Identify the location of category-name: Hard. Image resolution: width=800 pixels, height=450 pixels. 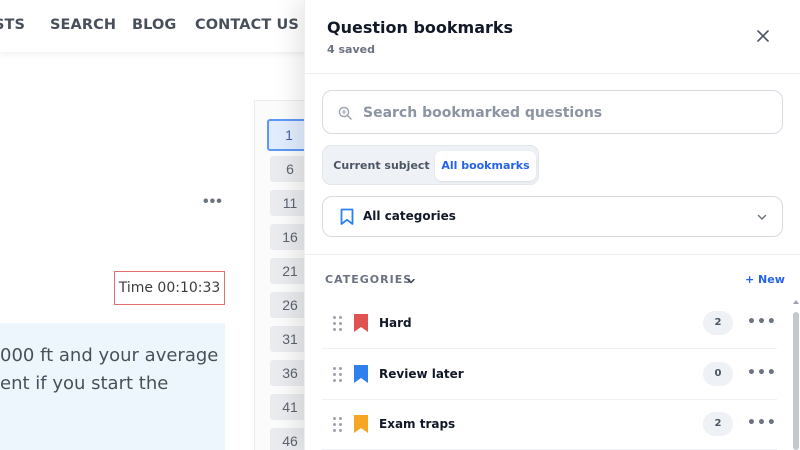
(395, 323).